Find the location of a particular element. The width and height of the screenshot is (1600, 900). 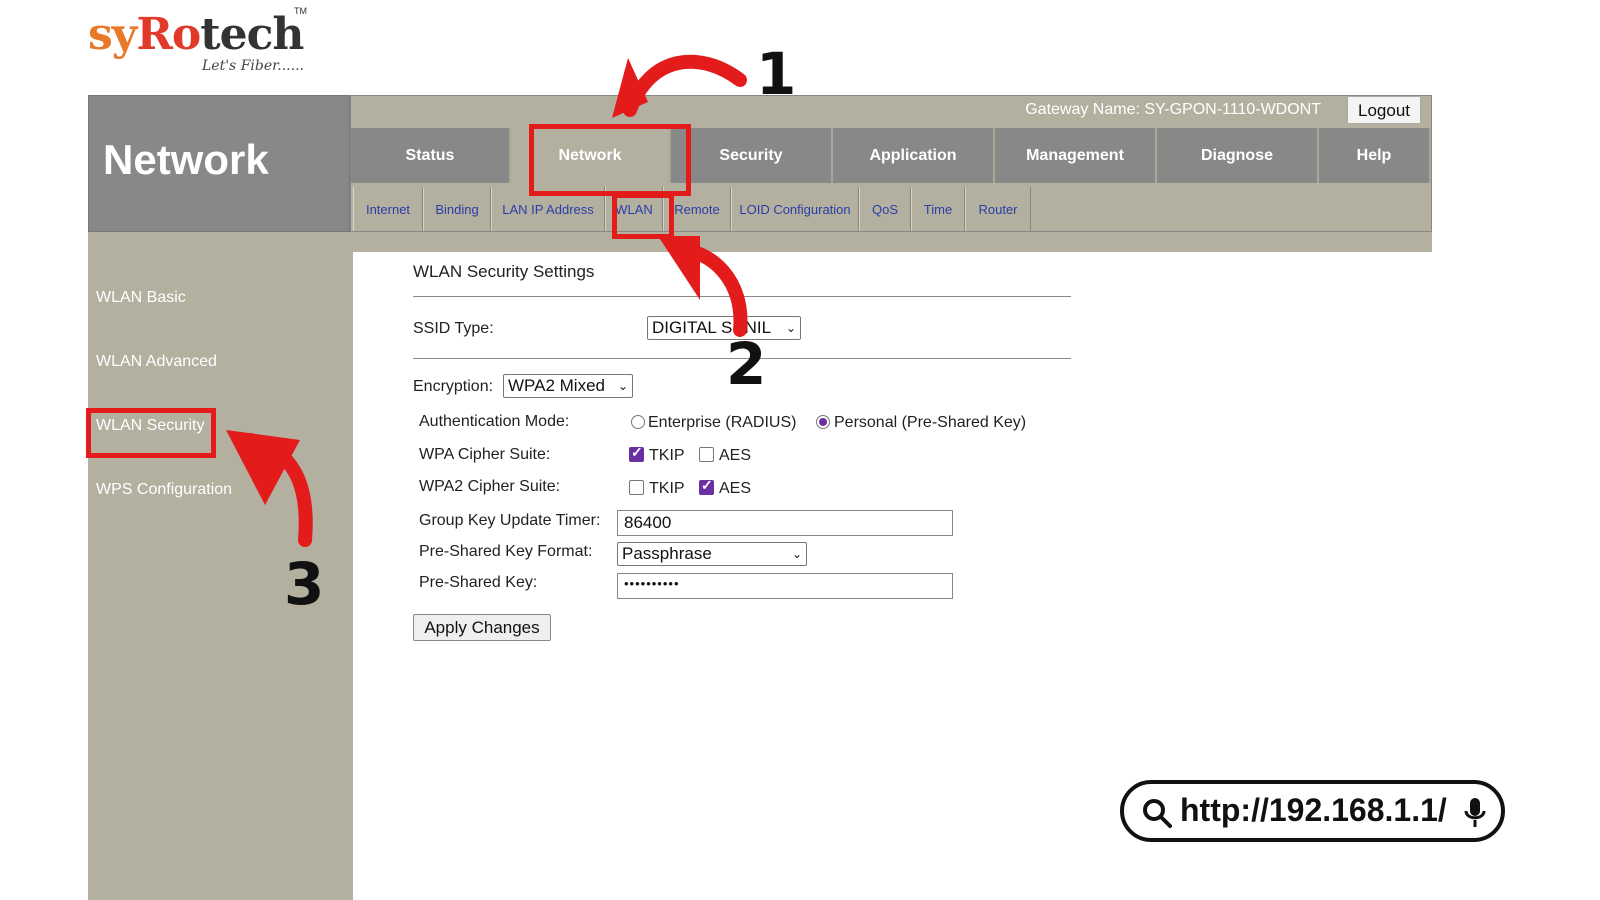

url-text: http://192.168.1.1/ is located at coordinates (1313, 810).